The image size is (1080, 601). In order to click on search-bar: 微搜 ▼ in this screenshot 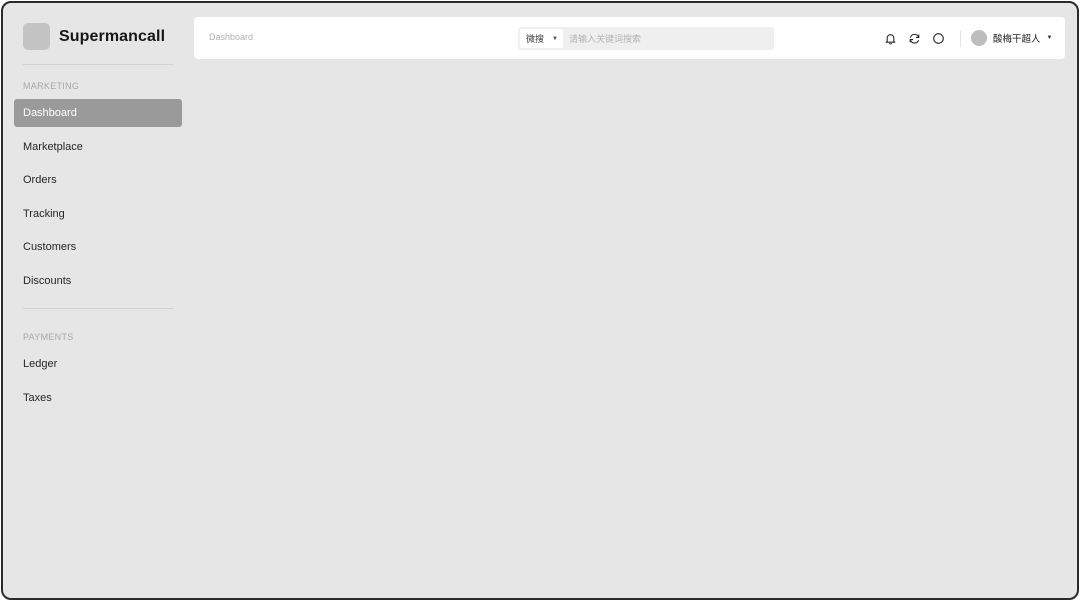, I will do `click(646, 38)`.